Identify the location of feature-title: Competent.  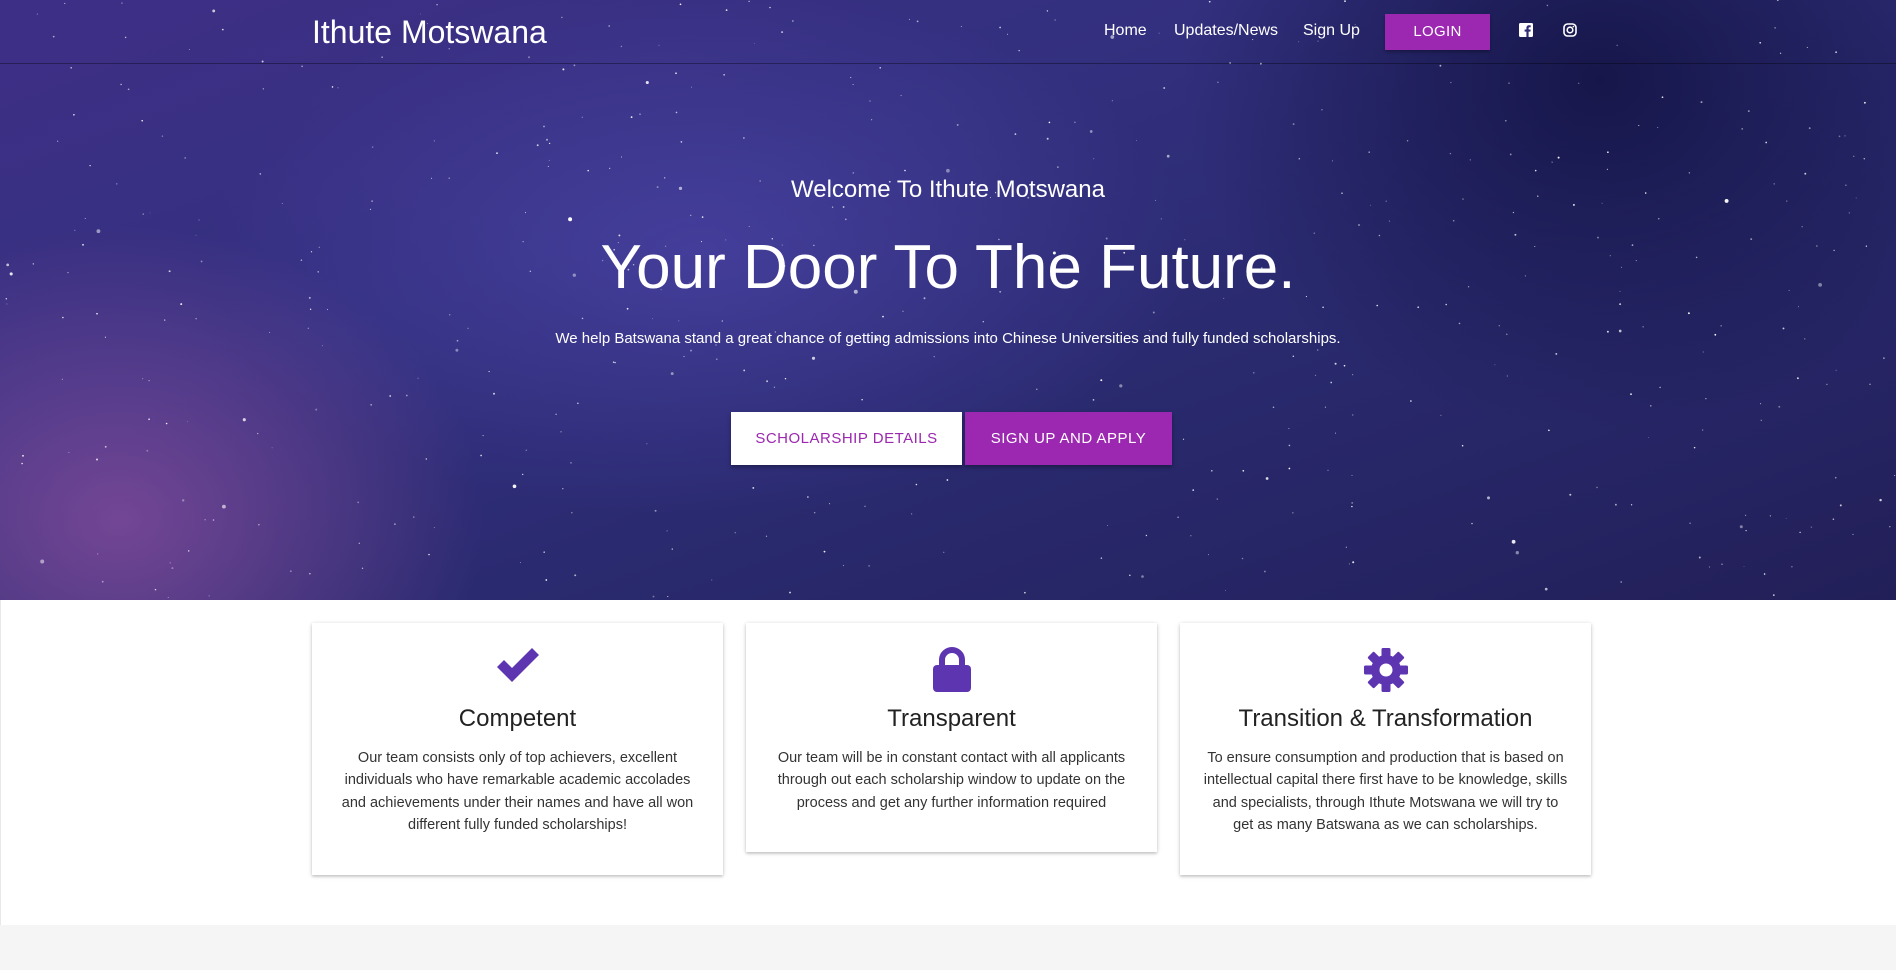
(517, 718).